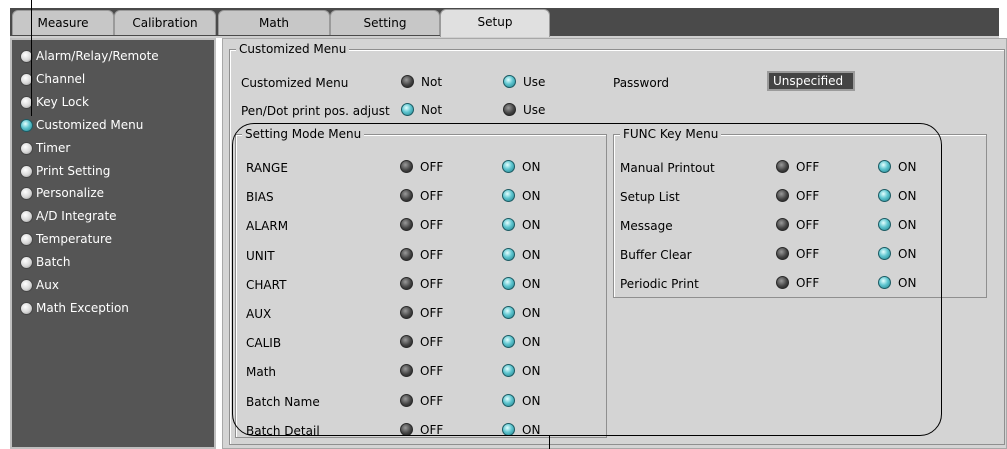 Image resolution: width=1007 pixels, height=449 pixels. What do you see at coordinates (82, 307) in the screenshot?
I see `sidebar-item-label: Math Exception` at bounding box center [82, 307].